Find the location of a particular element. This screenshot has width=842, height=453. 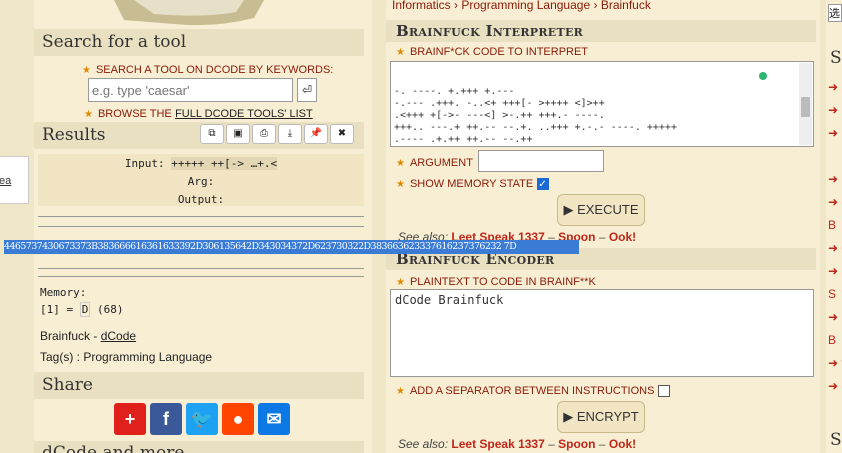

close-icon: ✖ is located at coordinates (342, 133).